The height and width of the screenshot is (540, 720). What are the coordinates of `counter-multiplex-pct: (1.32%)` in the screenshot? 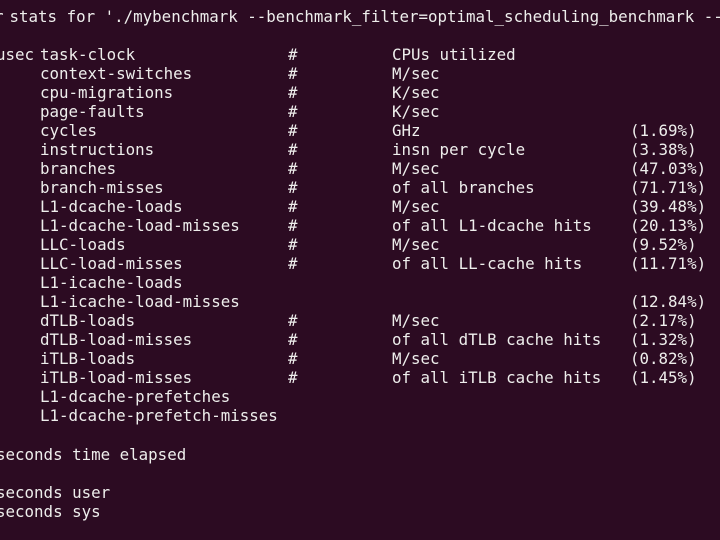 It's located at (663, 339).